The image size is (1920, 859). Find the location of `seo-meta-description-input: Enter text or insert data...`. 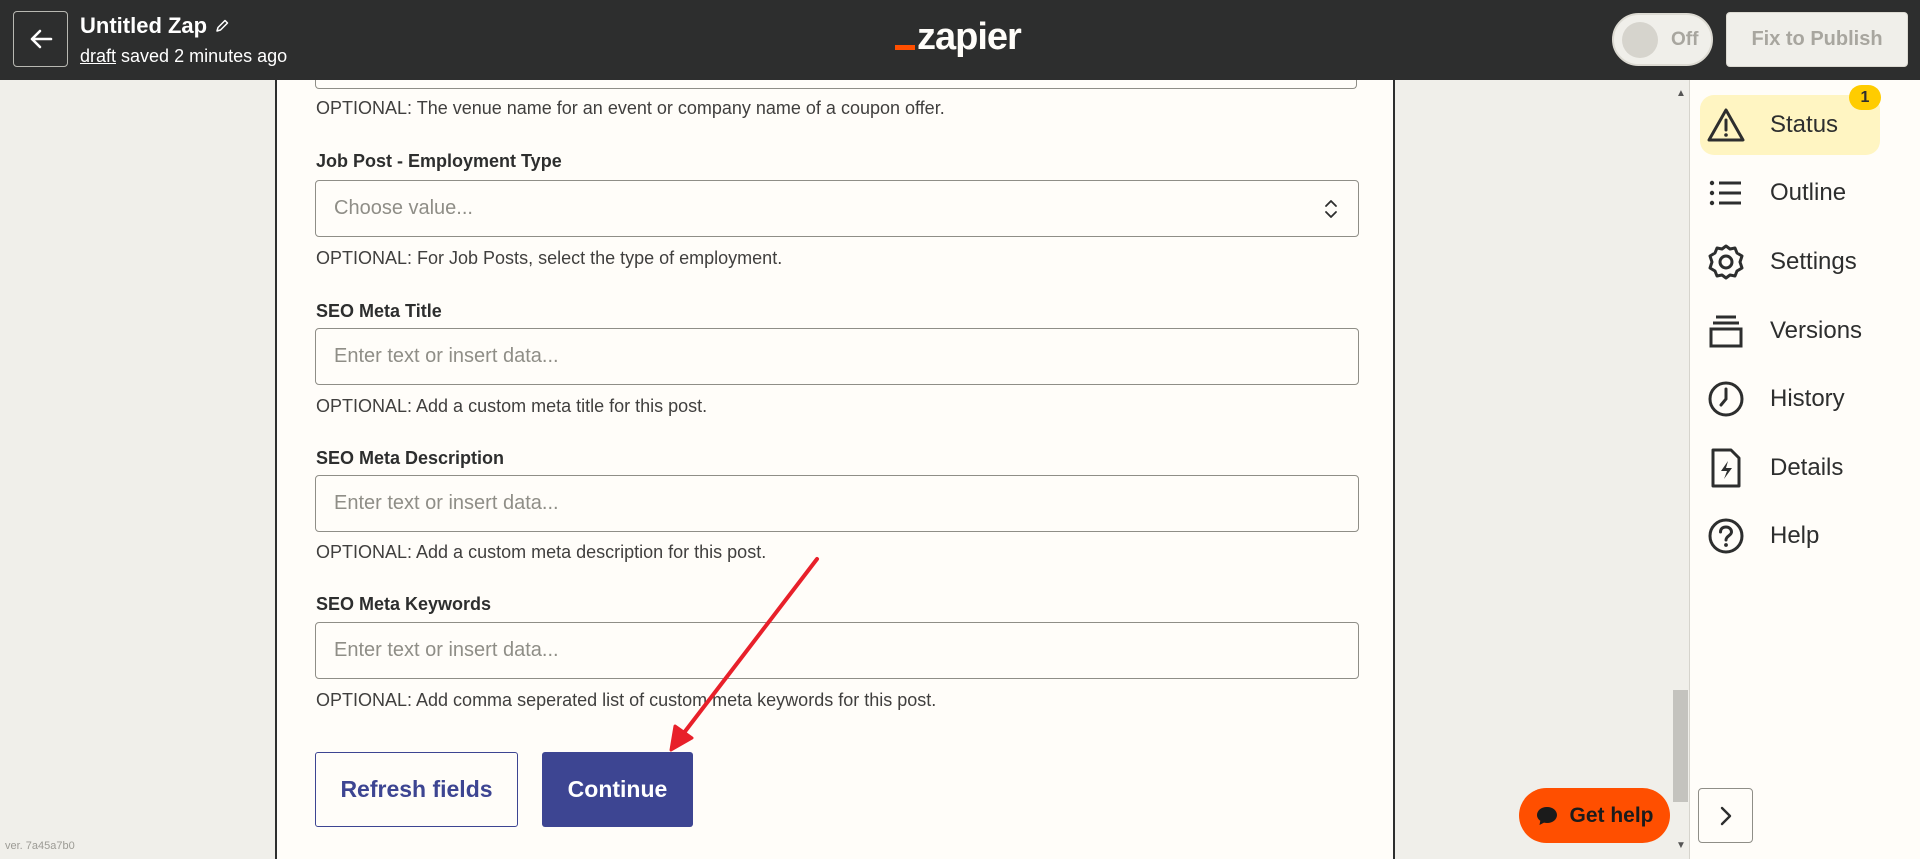

seo-meta-description-input: Enter text or insert data... is located at coordinates (837, 503).